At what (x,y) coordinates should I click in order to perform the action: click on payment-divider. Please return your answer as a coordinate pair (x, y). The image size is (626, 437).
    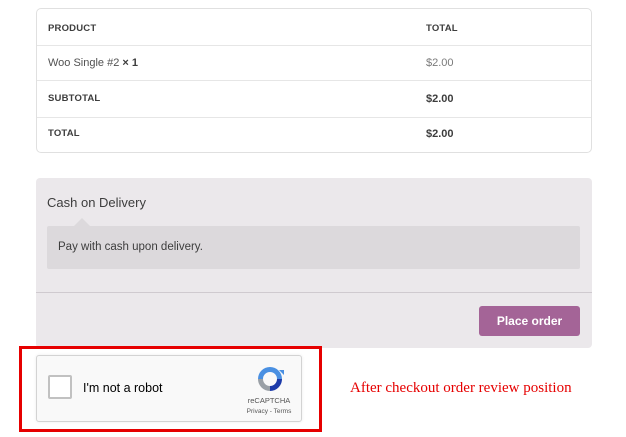
    Looking at the image, I should click on (314, 292).